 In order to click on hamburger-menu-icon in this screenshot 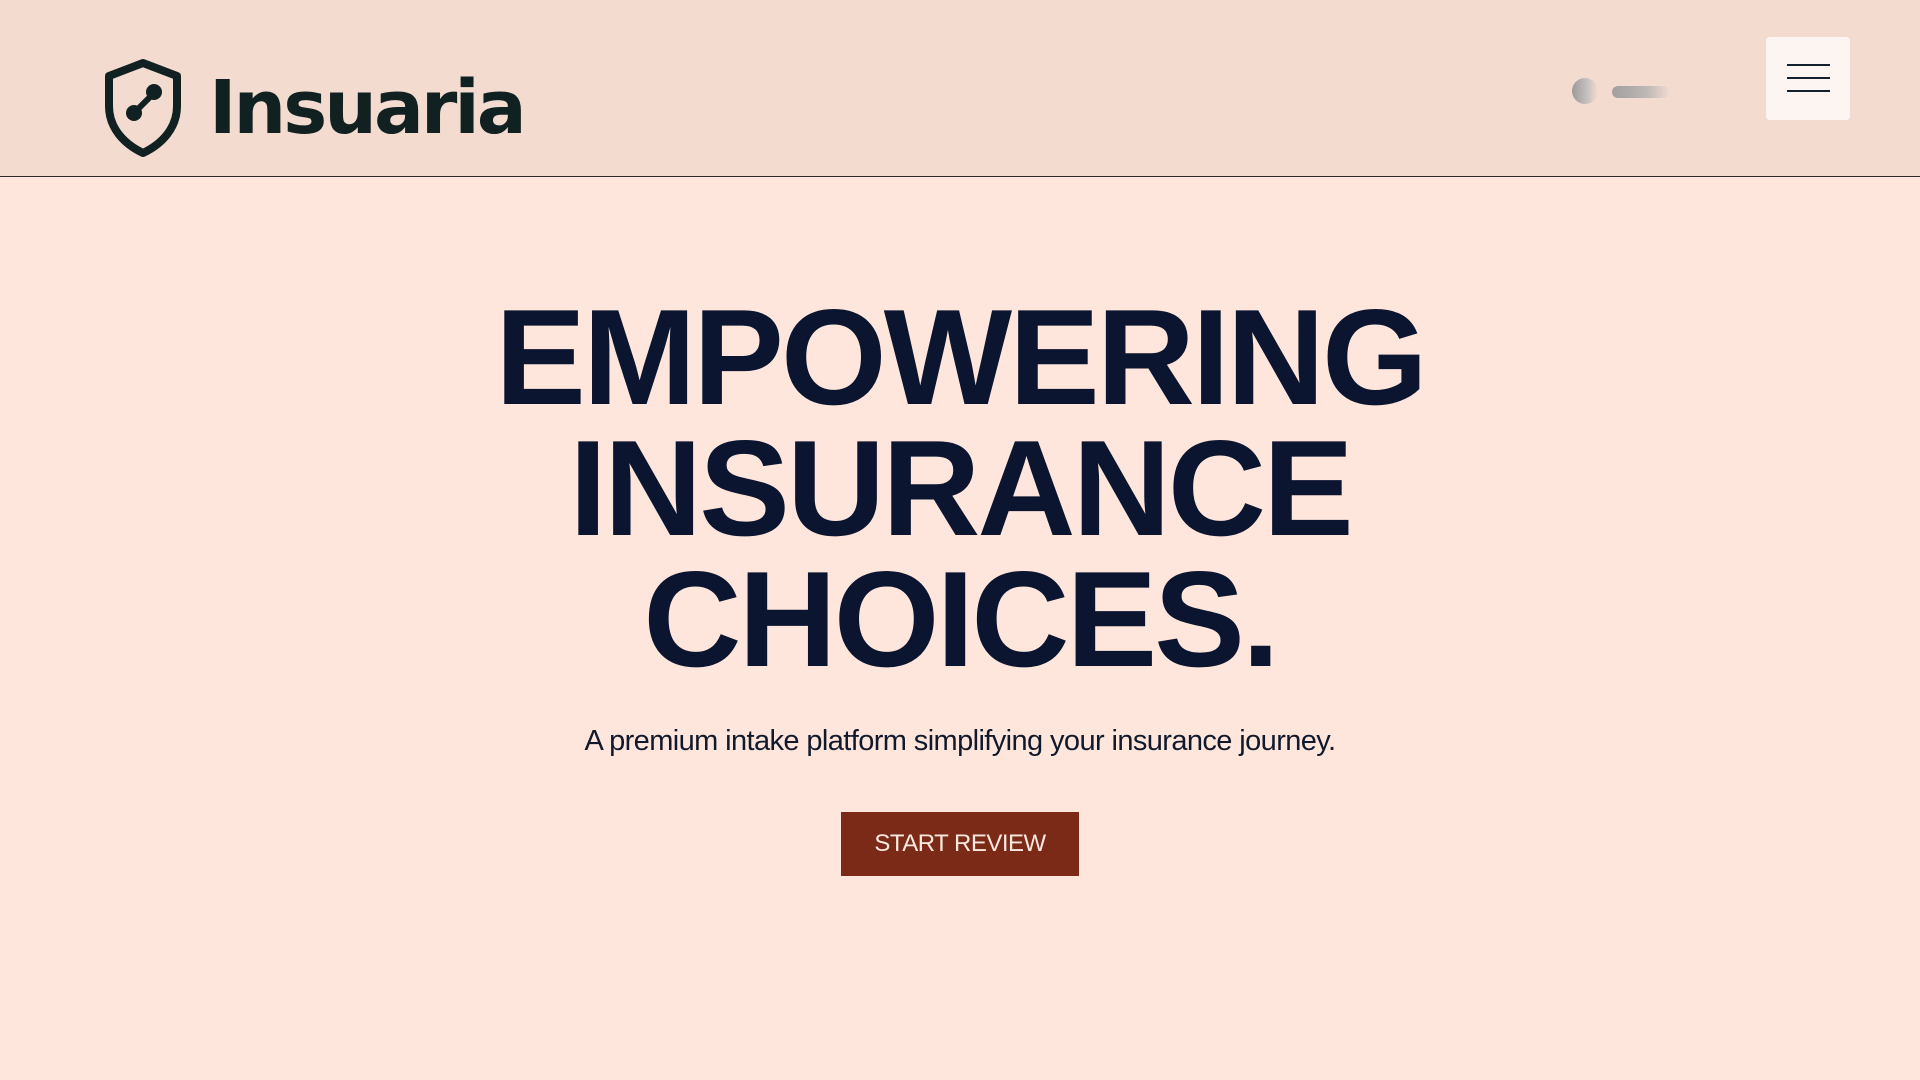, I will do `click(1808, 65)`.